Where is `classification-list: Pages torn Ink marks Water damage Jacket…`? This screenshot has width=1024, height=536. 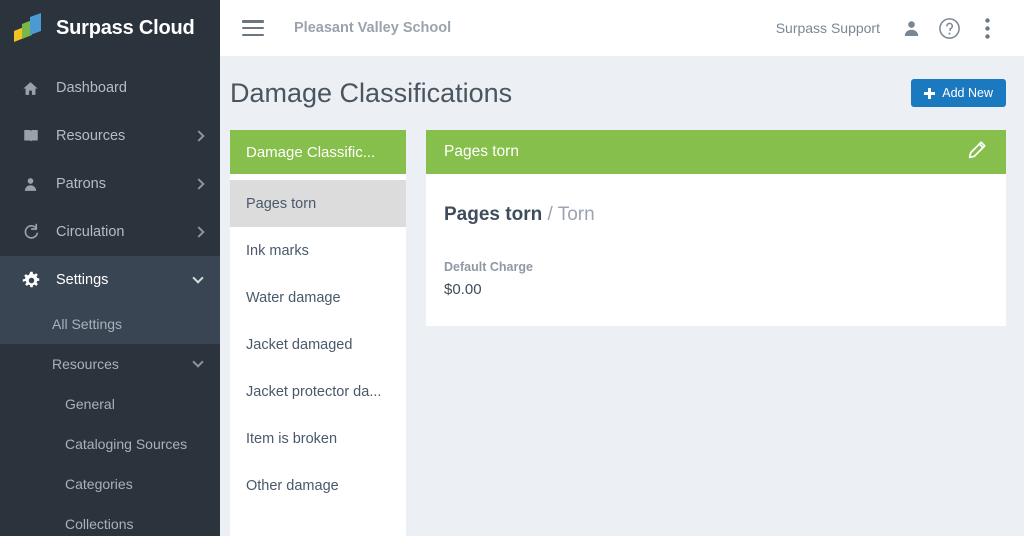
classification-list: Pages torn Ink marks Water damage Jacket… is located at coordinates (318, 355).